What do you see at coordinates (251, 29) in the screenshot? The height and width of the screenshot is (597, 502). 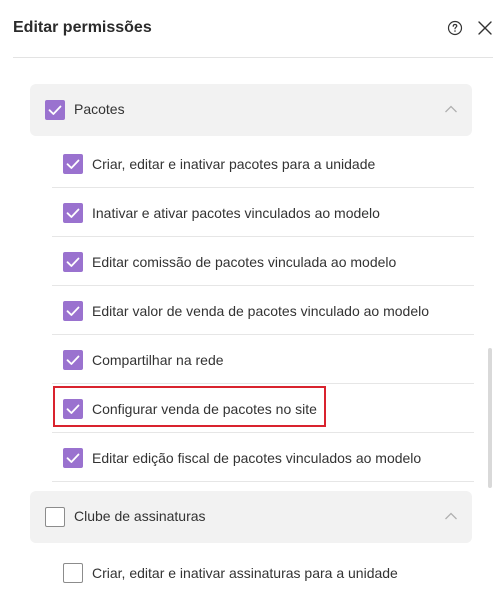 I see `modal-header: Editar permissões` at bounding box center [251, 29].